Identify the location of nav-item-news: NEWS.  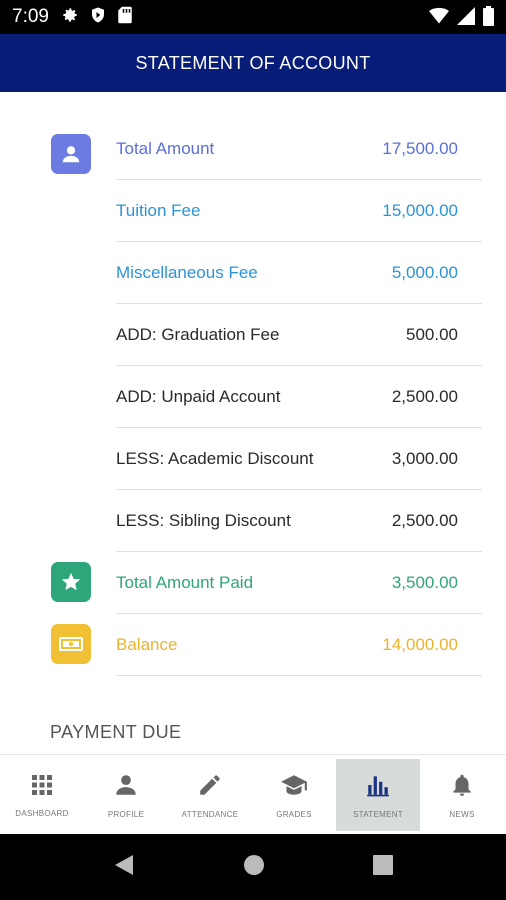
(462, 795).